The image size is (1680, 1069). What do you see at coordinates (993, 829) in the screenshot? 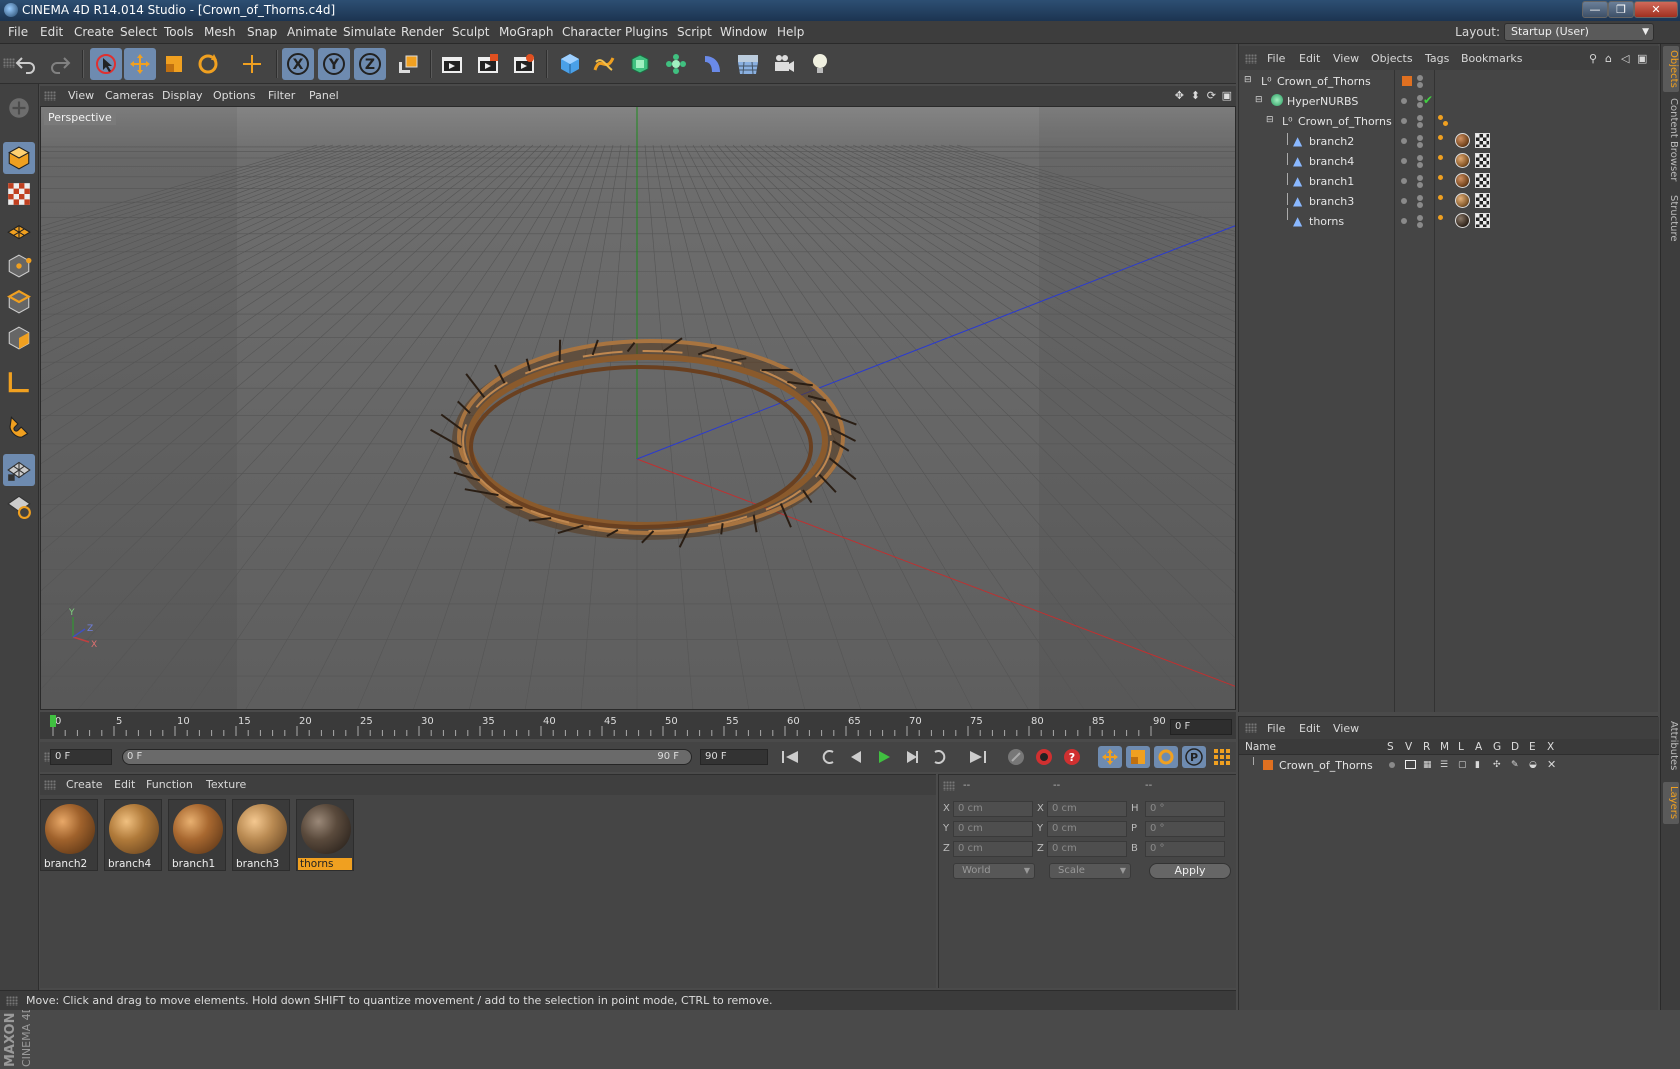
I see `position-y-field: 0 cm` at bounding box center [993, 829].